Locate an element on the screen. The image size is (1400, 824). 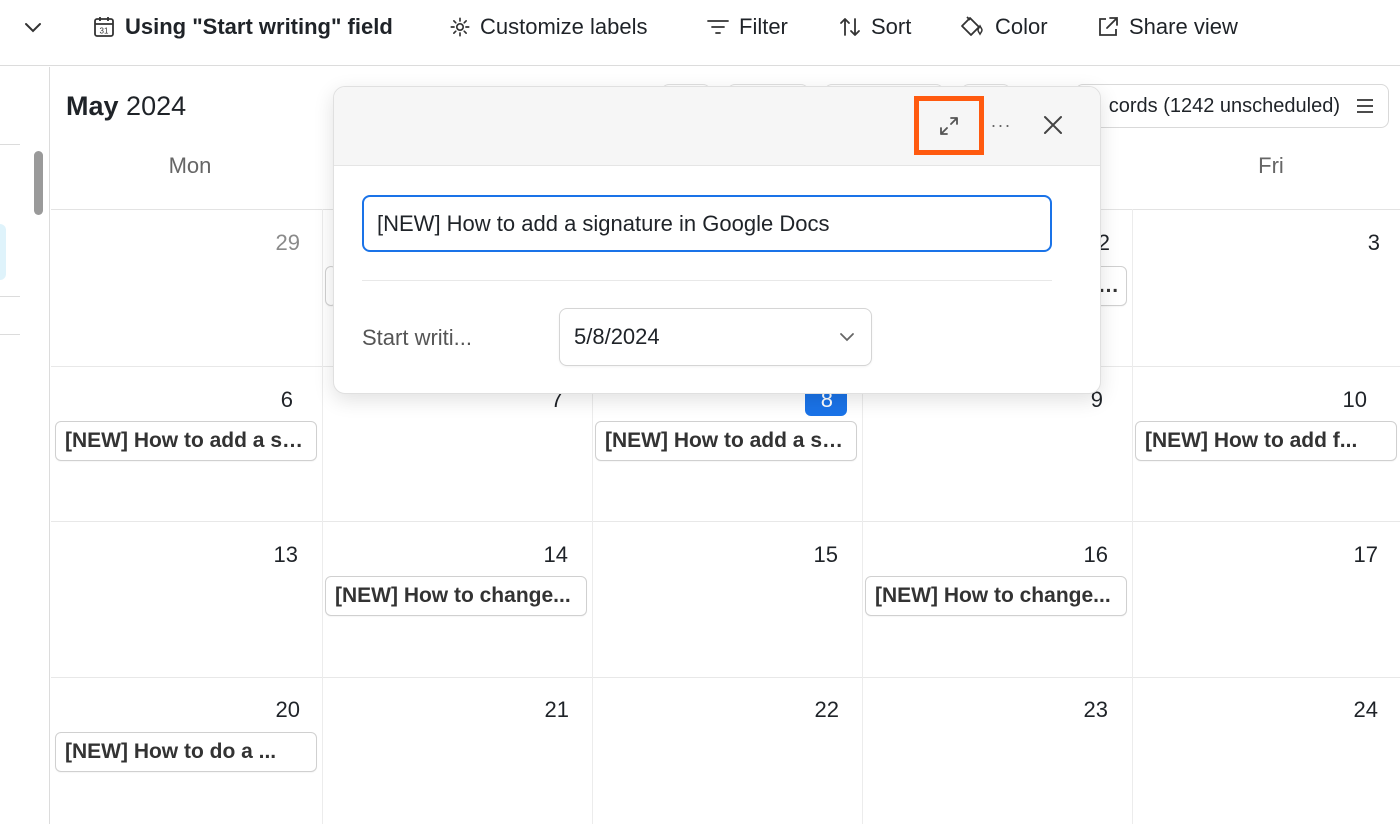
more-icon: ··· is located at coordinates (1001, 124).